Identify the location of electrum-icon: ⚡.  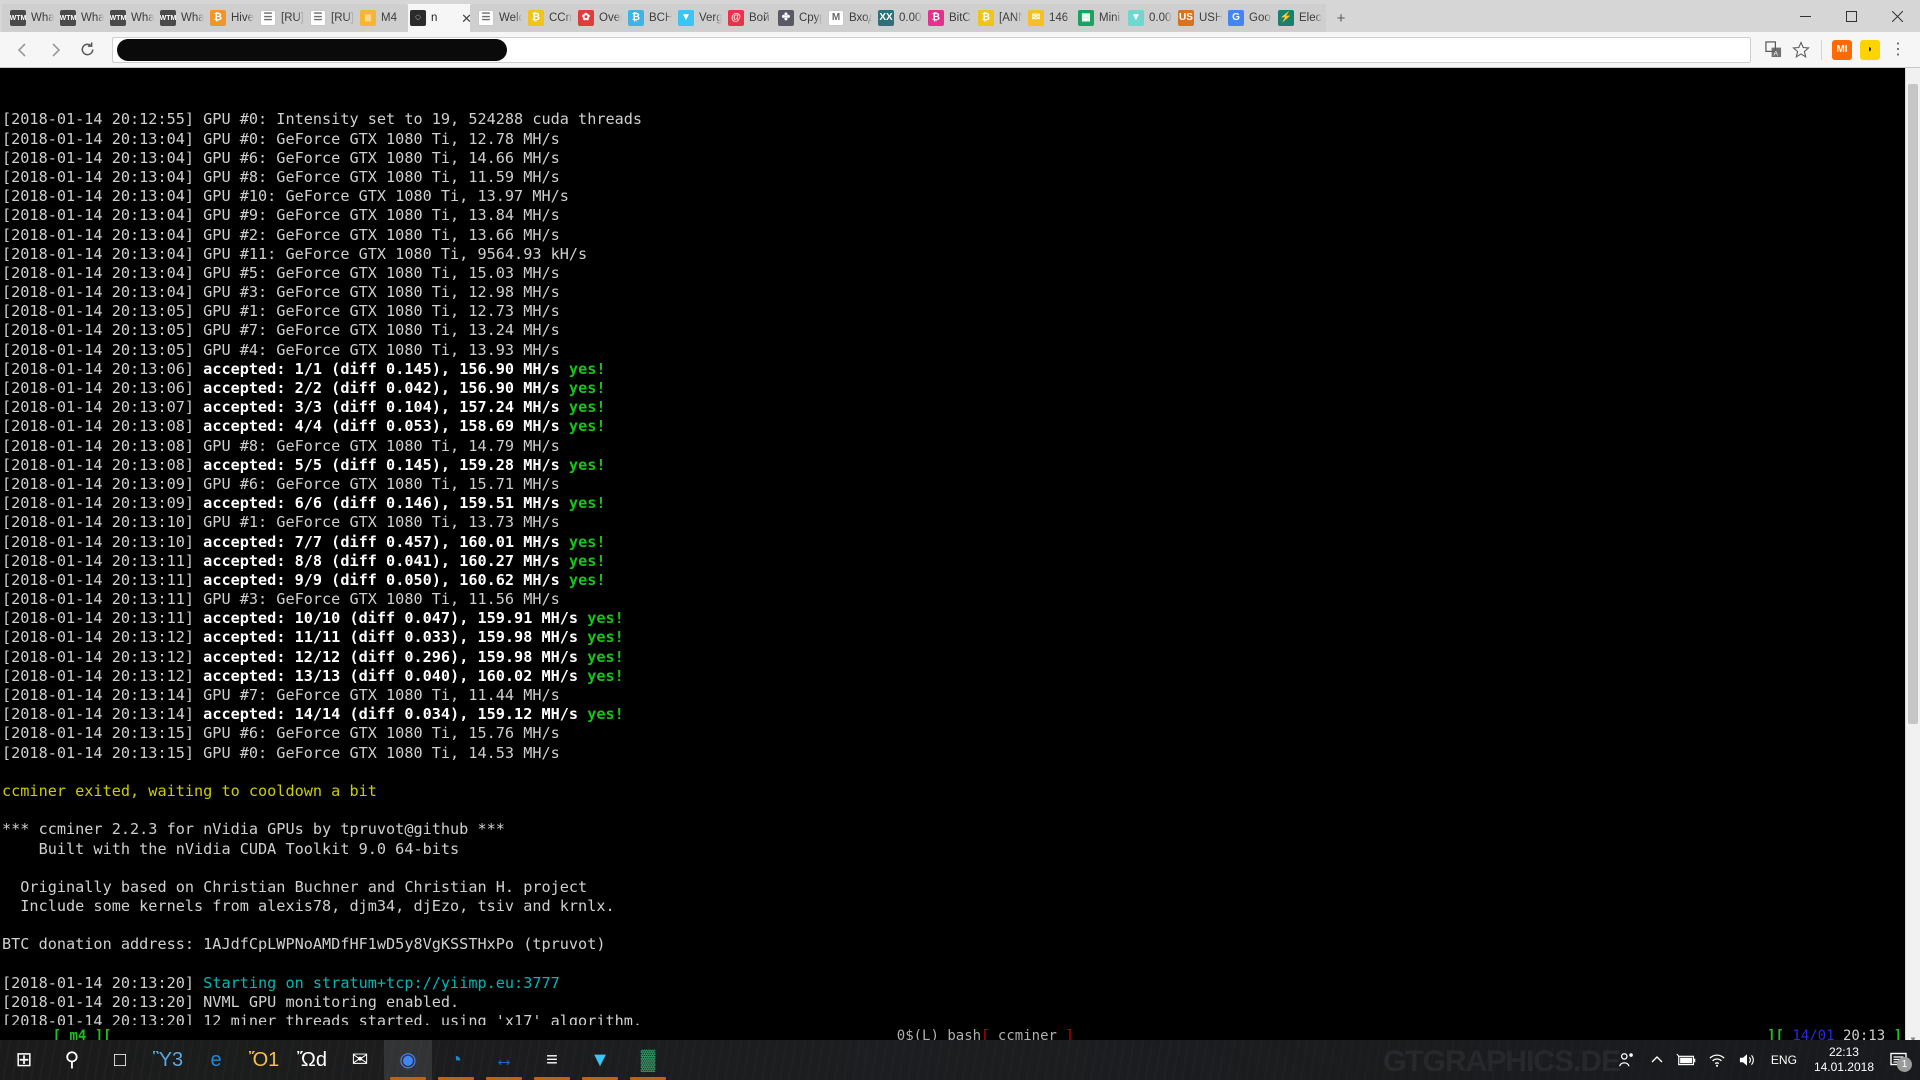
(1286, 18).